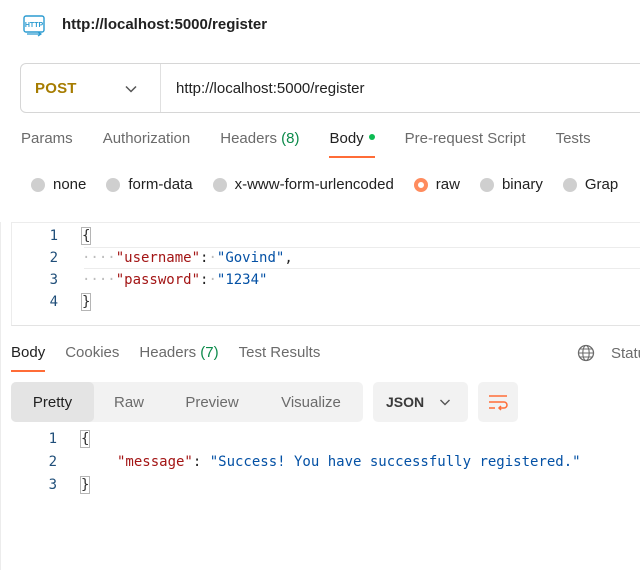  I want to click on code-line: 3 ····"password":·"1234", so click(326, 280).